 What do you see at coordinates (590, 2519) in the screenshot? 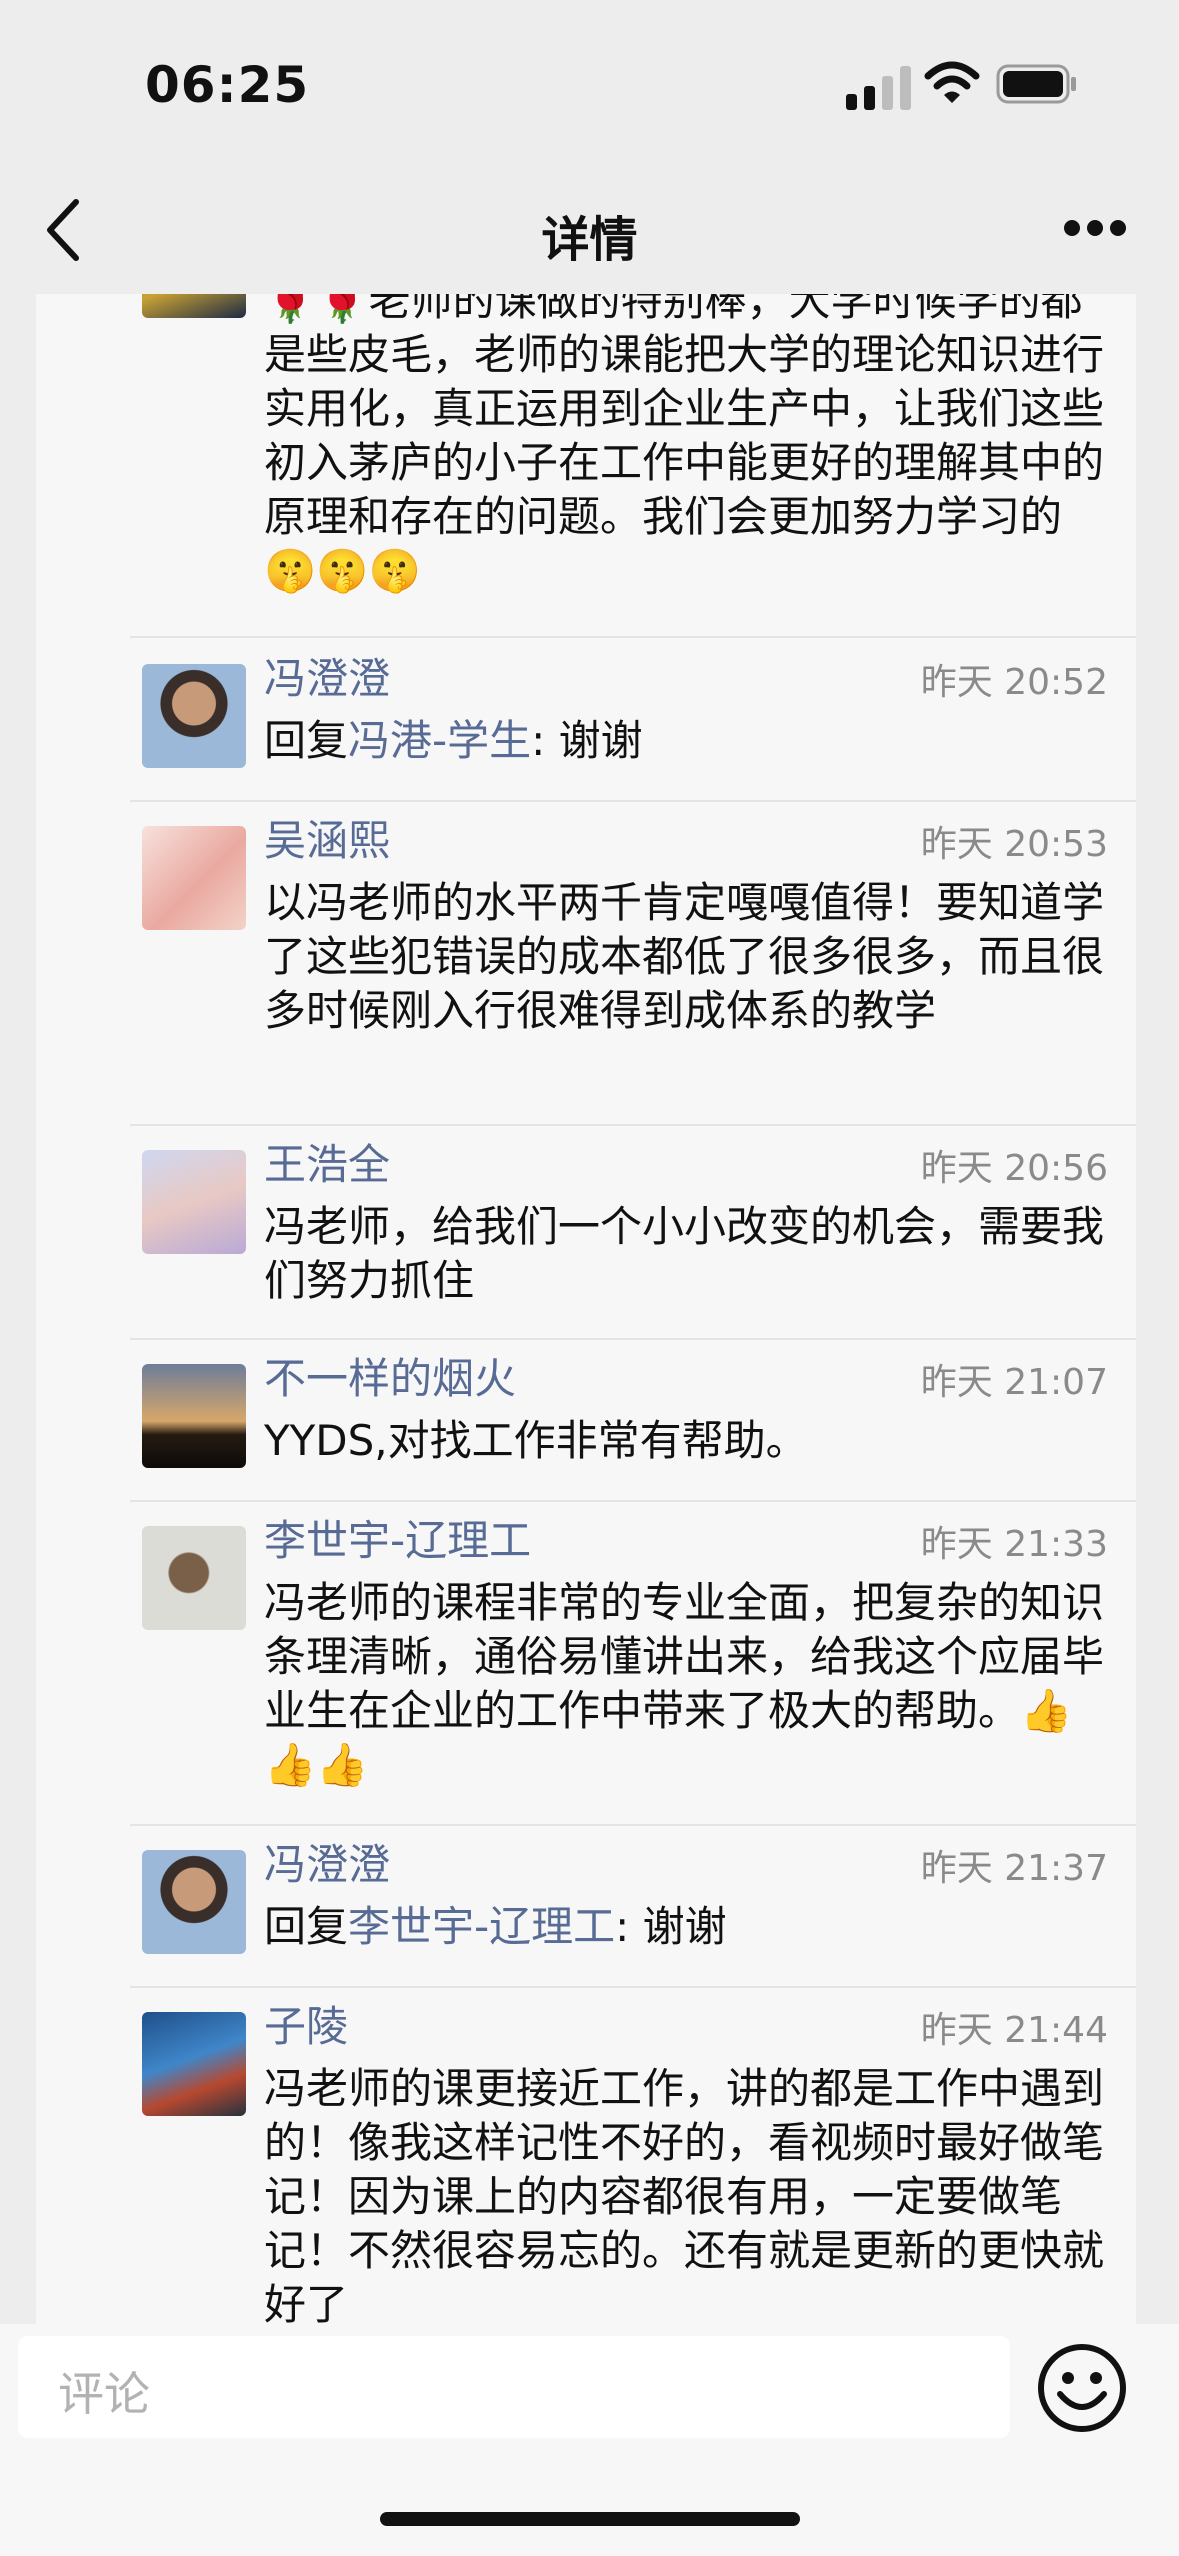
I see `home-indicator` at bounding box center [590, 2519].